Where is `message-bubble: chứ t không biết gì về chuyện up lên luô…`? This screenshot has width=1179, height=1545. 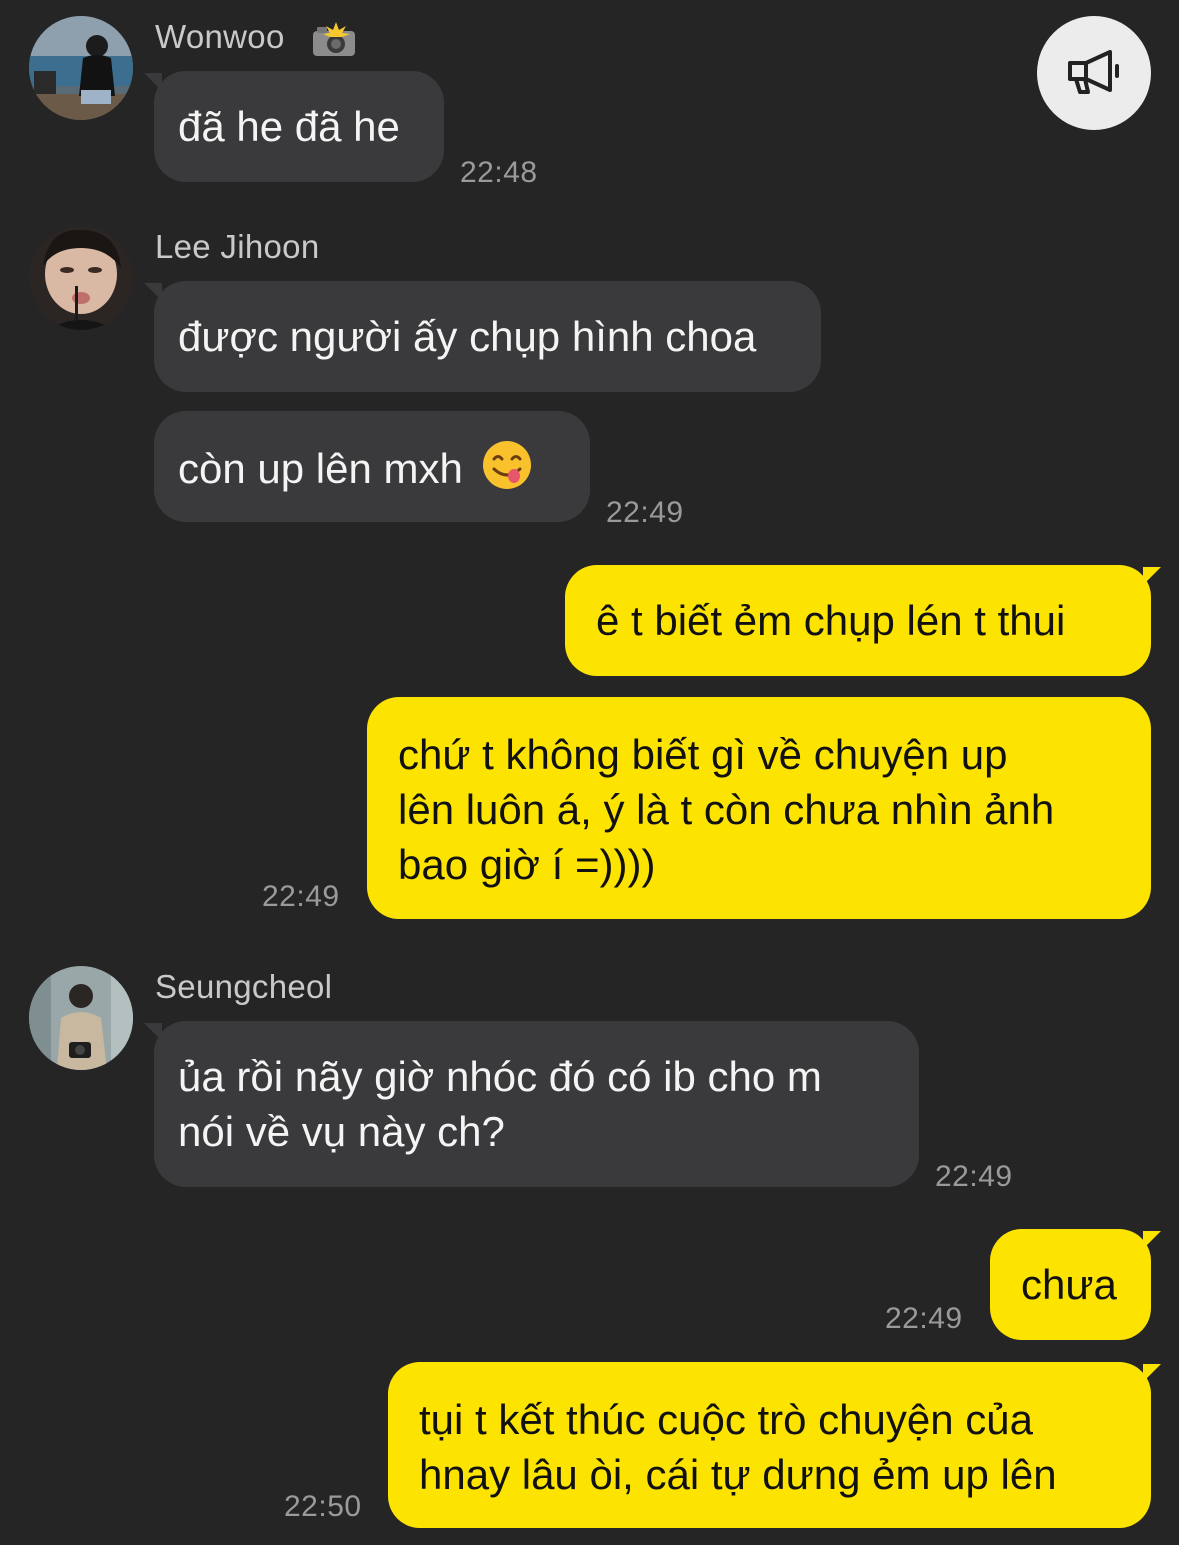
message-bubble: chứ t không biết gì về chuyện up lên luô… is located at coordinates (759, 808).